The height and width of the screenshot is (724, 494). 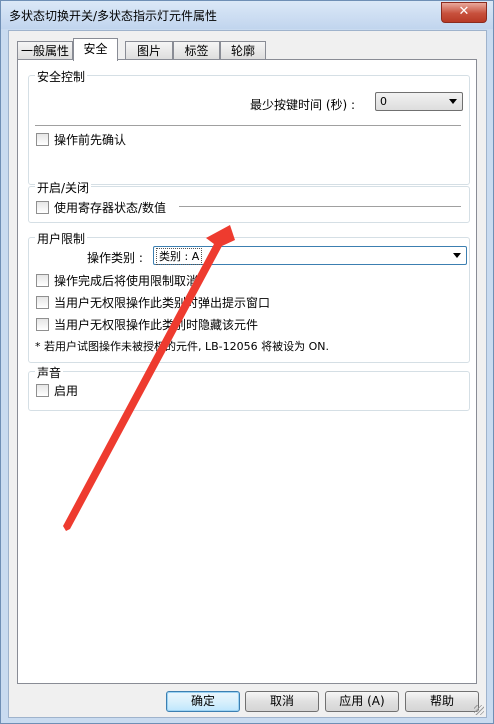 What do you see at coordinates (383, 101) in the screenshot?
I see `min-press-time-value: 0` at bounding box center [383, 101].